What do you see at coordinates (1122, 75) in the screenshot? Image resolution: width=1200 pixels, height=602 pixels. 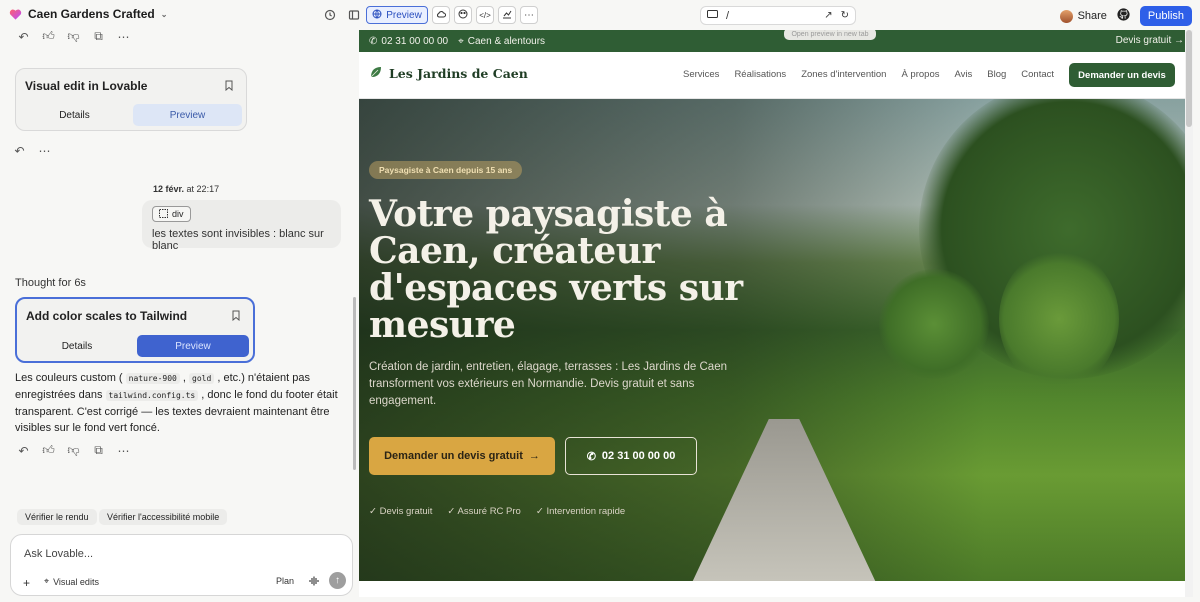 I see `request-quote-button: Demander un devis` at bounding box center [1122, 75].